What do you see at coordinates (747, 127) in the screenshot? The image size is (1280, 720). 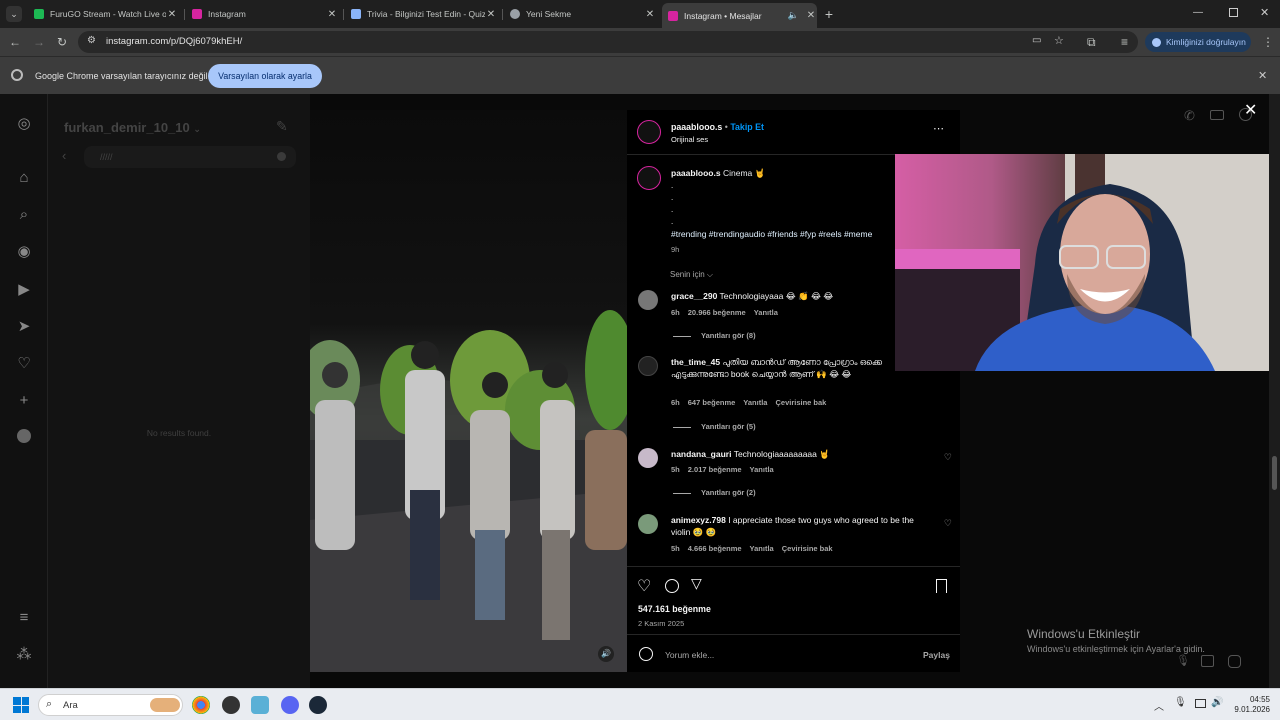 I see `follow-button: Takip Et` at bounding box center [747, 127].